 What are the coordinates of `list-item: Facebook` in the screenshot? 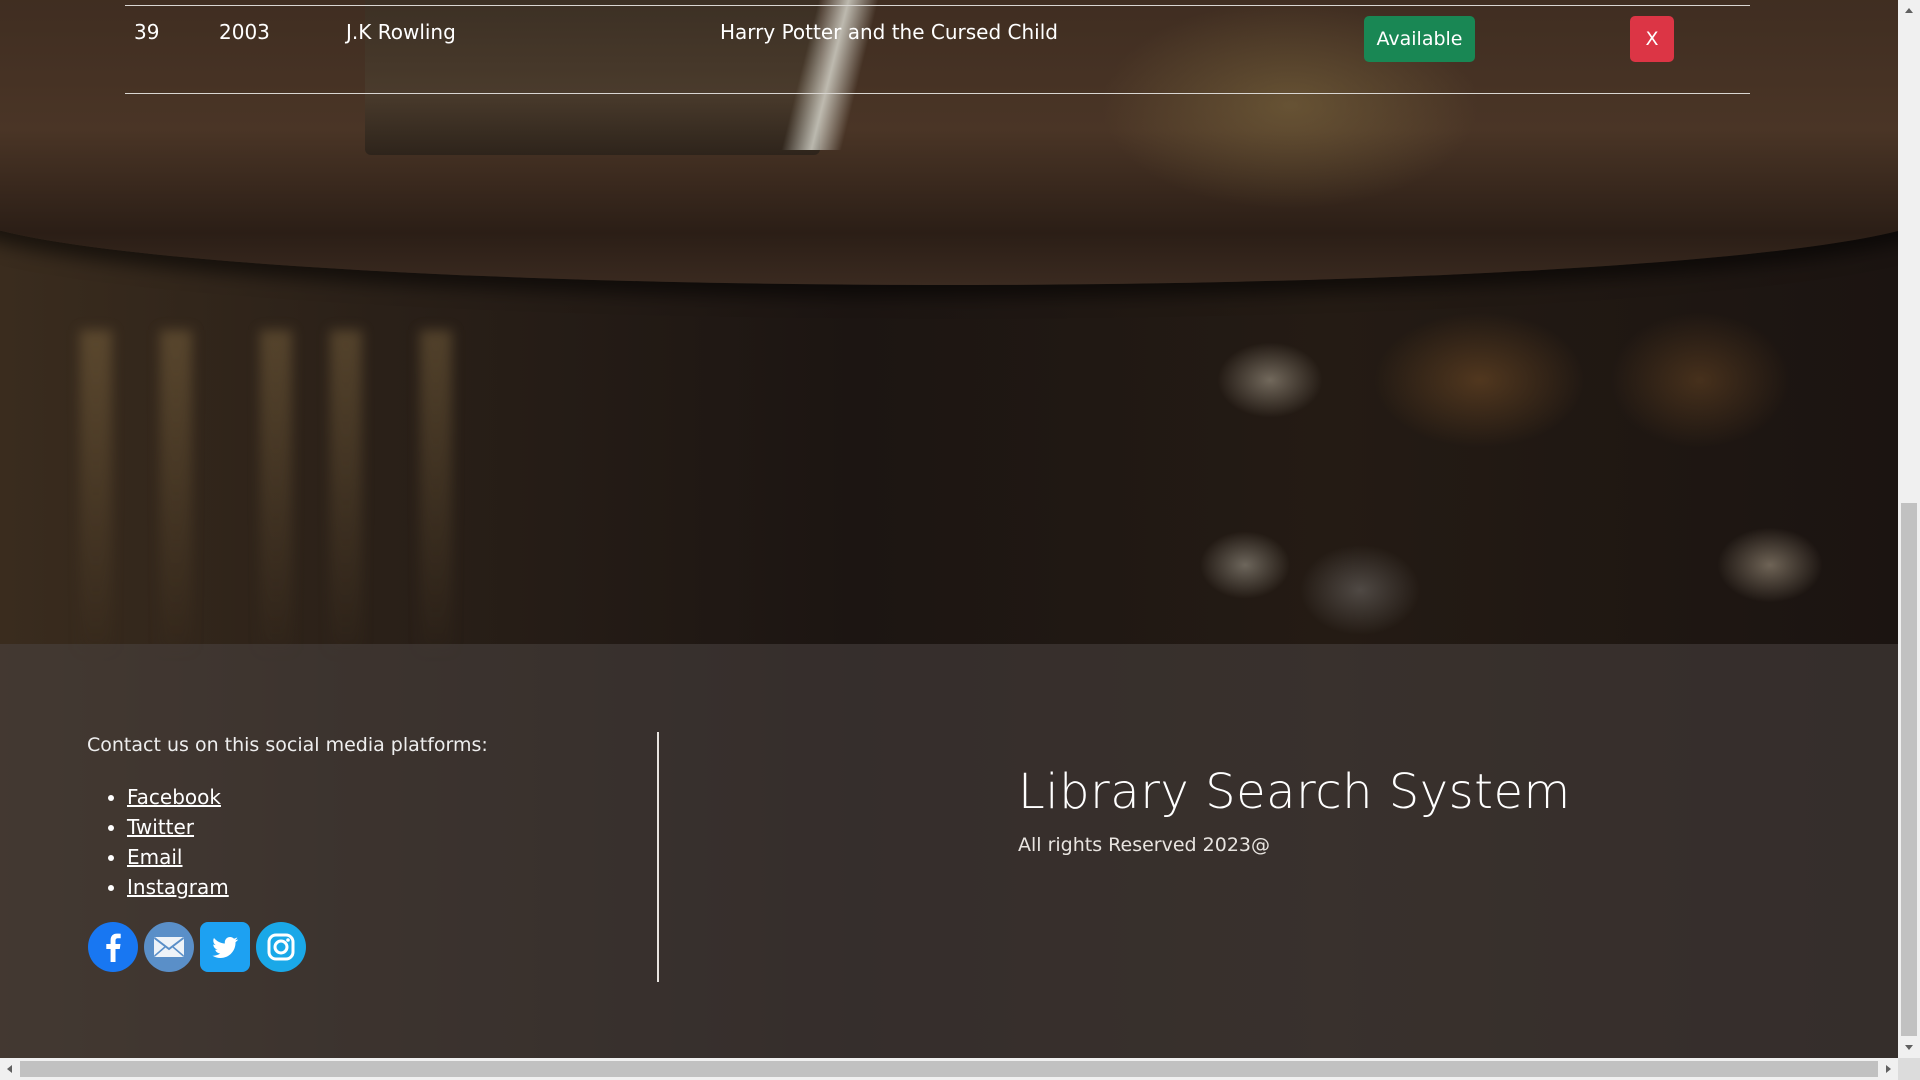 It's located at (178, 797).